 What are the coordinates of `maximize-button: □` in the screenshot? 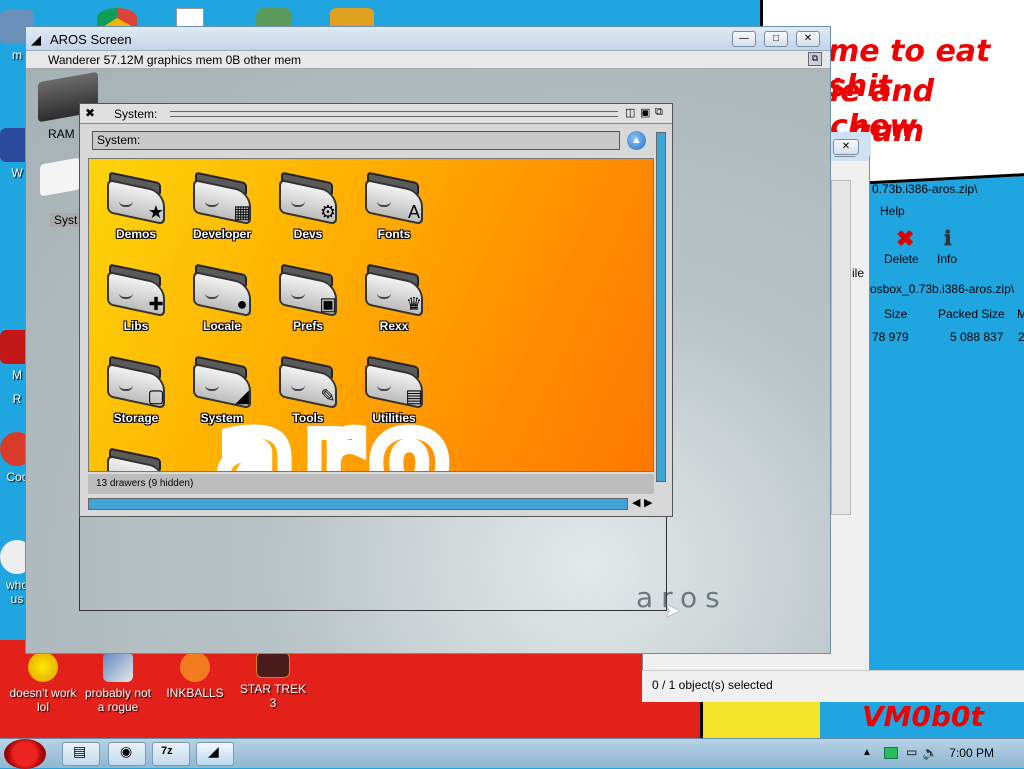 It's located at (776, 39).